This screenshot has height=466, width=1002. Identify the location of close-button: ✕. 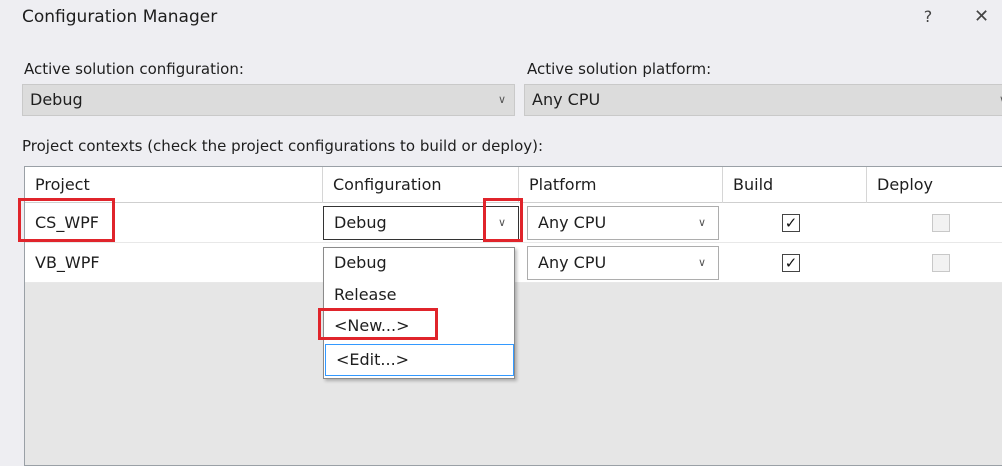
(988, 17).